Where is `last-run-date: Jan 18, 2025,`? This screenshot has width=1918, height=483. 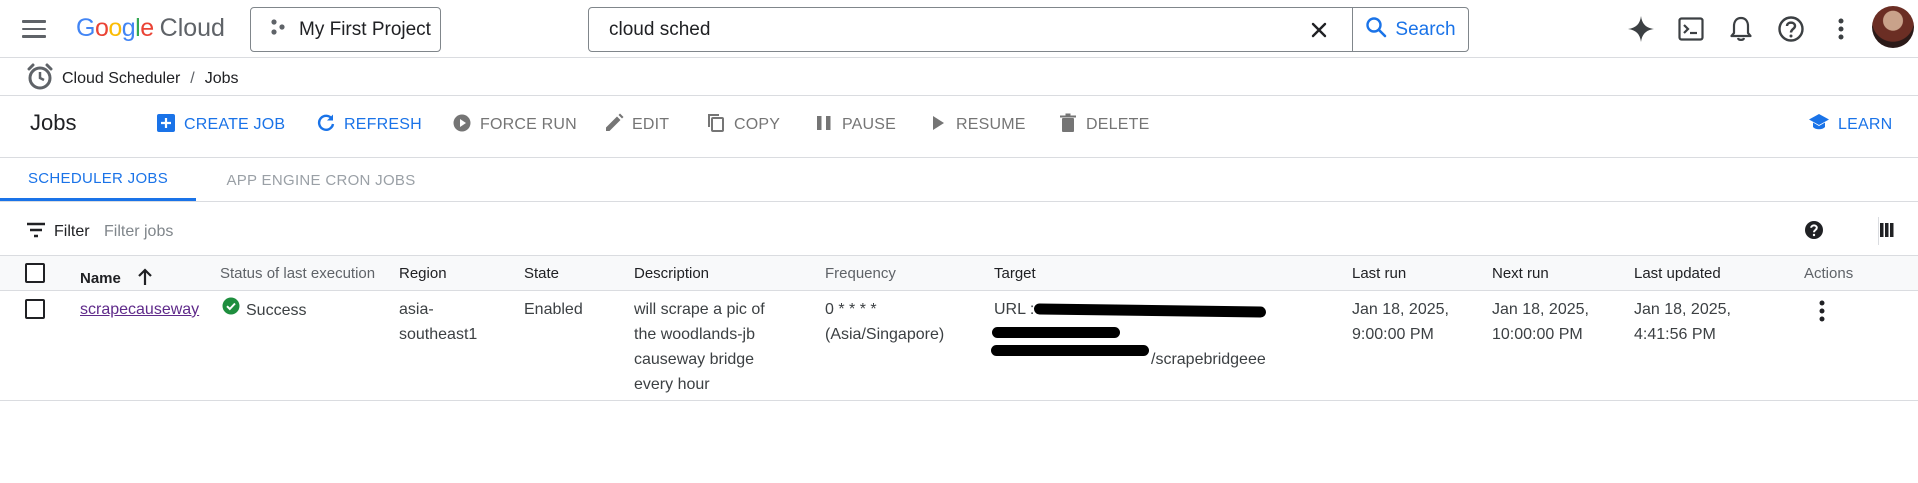
last-run-date: Jan 18, 2025, is located at coordinates (1400, 309).